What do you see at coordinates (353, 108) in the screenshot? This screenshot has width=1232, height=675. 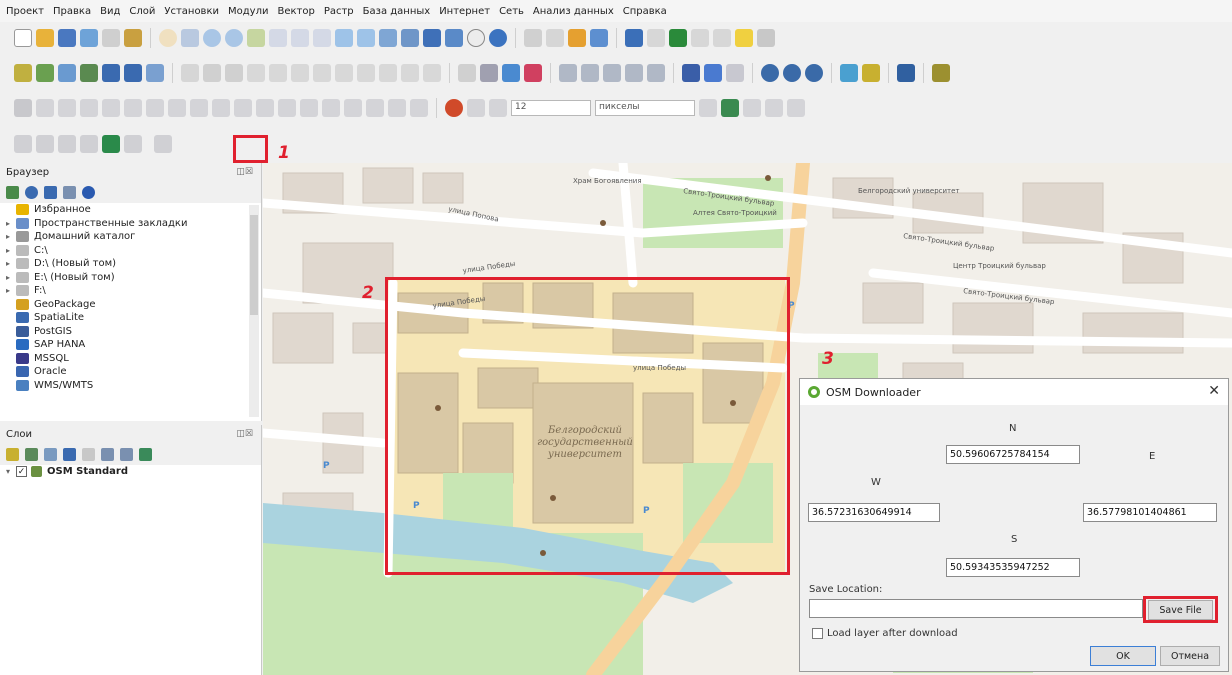 I see `copy-move-icon` at bounding box center [353, 108].